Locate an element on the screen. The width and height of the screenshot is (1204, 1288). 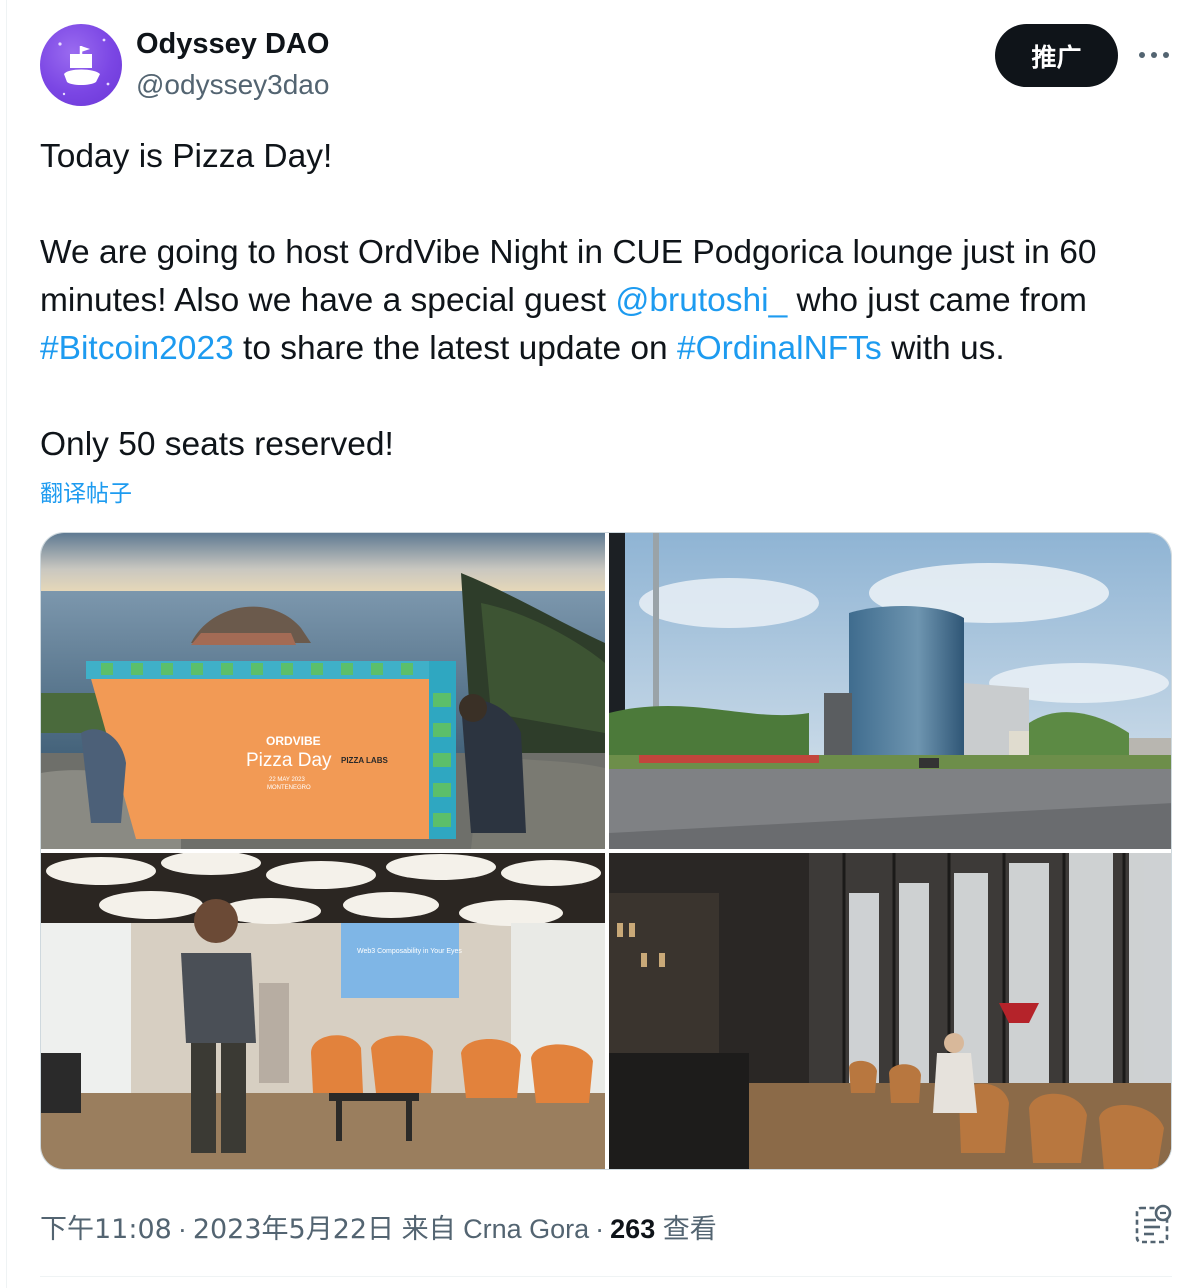
tweet-line-3: Only 50 seats reserved! is located at coordinates (217, 444).